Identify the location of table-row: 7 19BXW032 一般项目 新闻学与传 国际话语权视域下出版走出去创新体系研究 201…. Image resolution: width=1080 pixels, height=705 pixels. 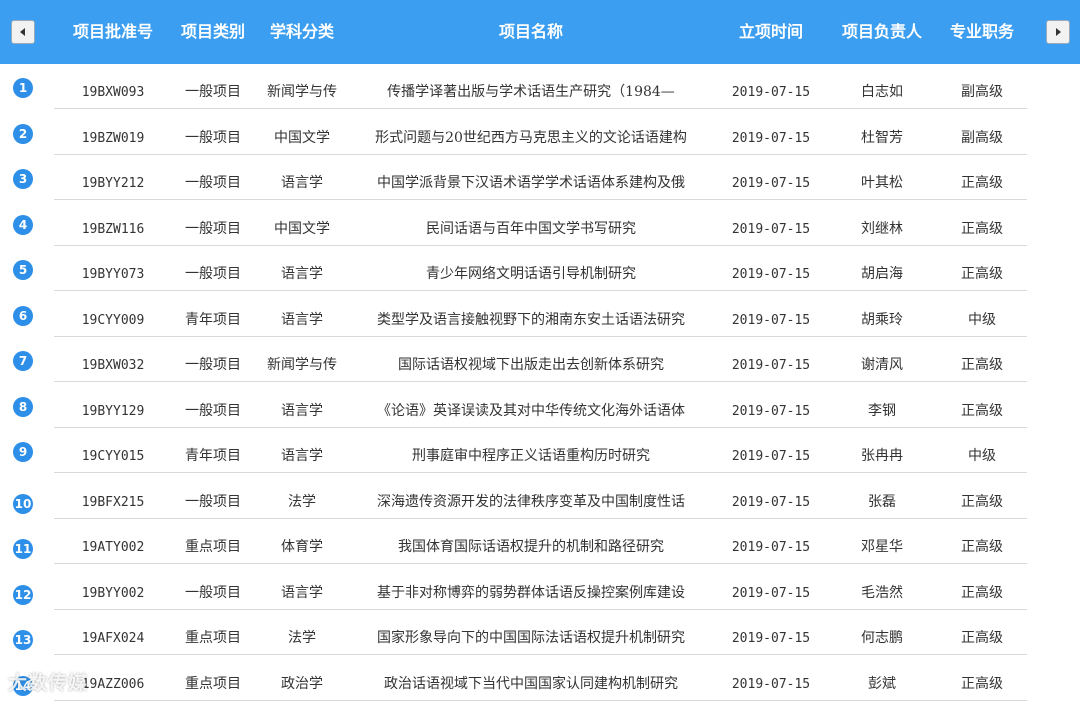
(540, 359).